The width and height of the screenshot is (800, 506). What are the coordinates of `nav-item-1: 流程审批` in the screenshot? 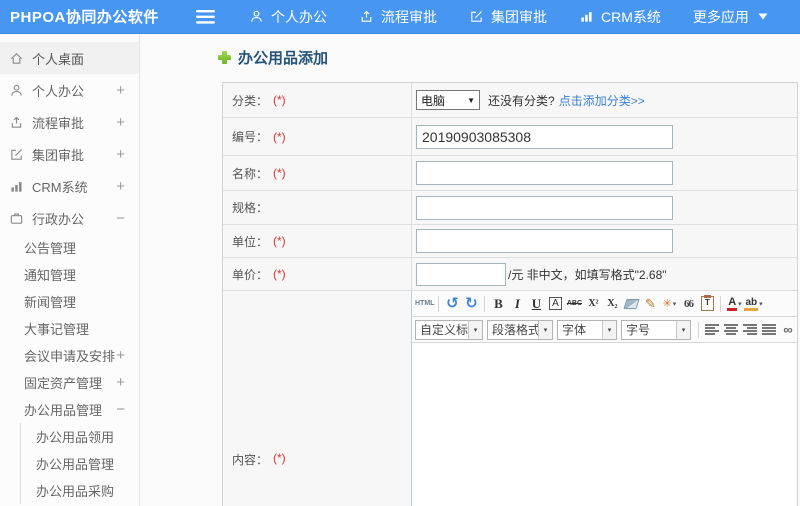 It's located at (398, 17).